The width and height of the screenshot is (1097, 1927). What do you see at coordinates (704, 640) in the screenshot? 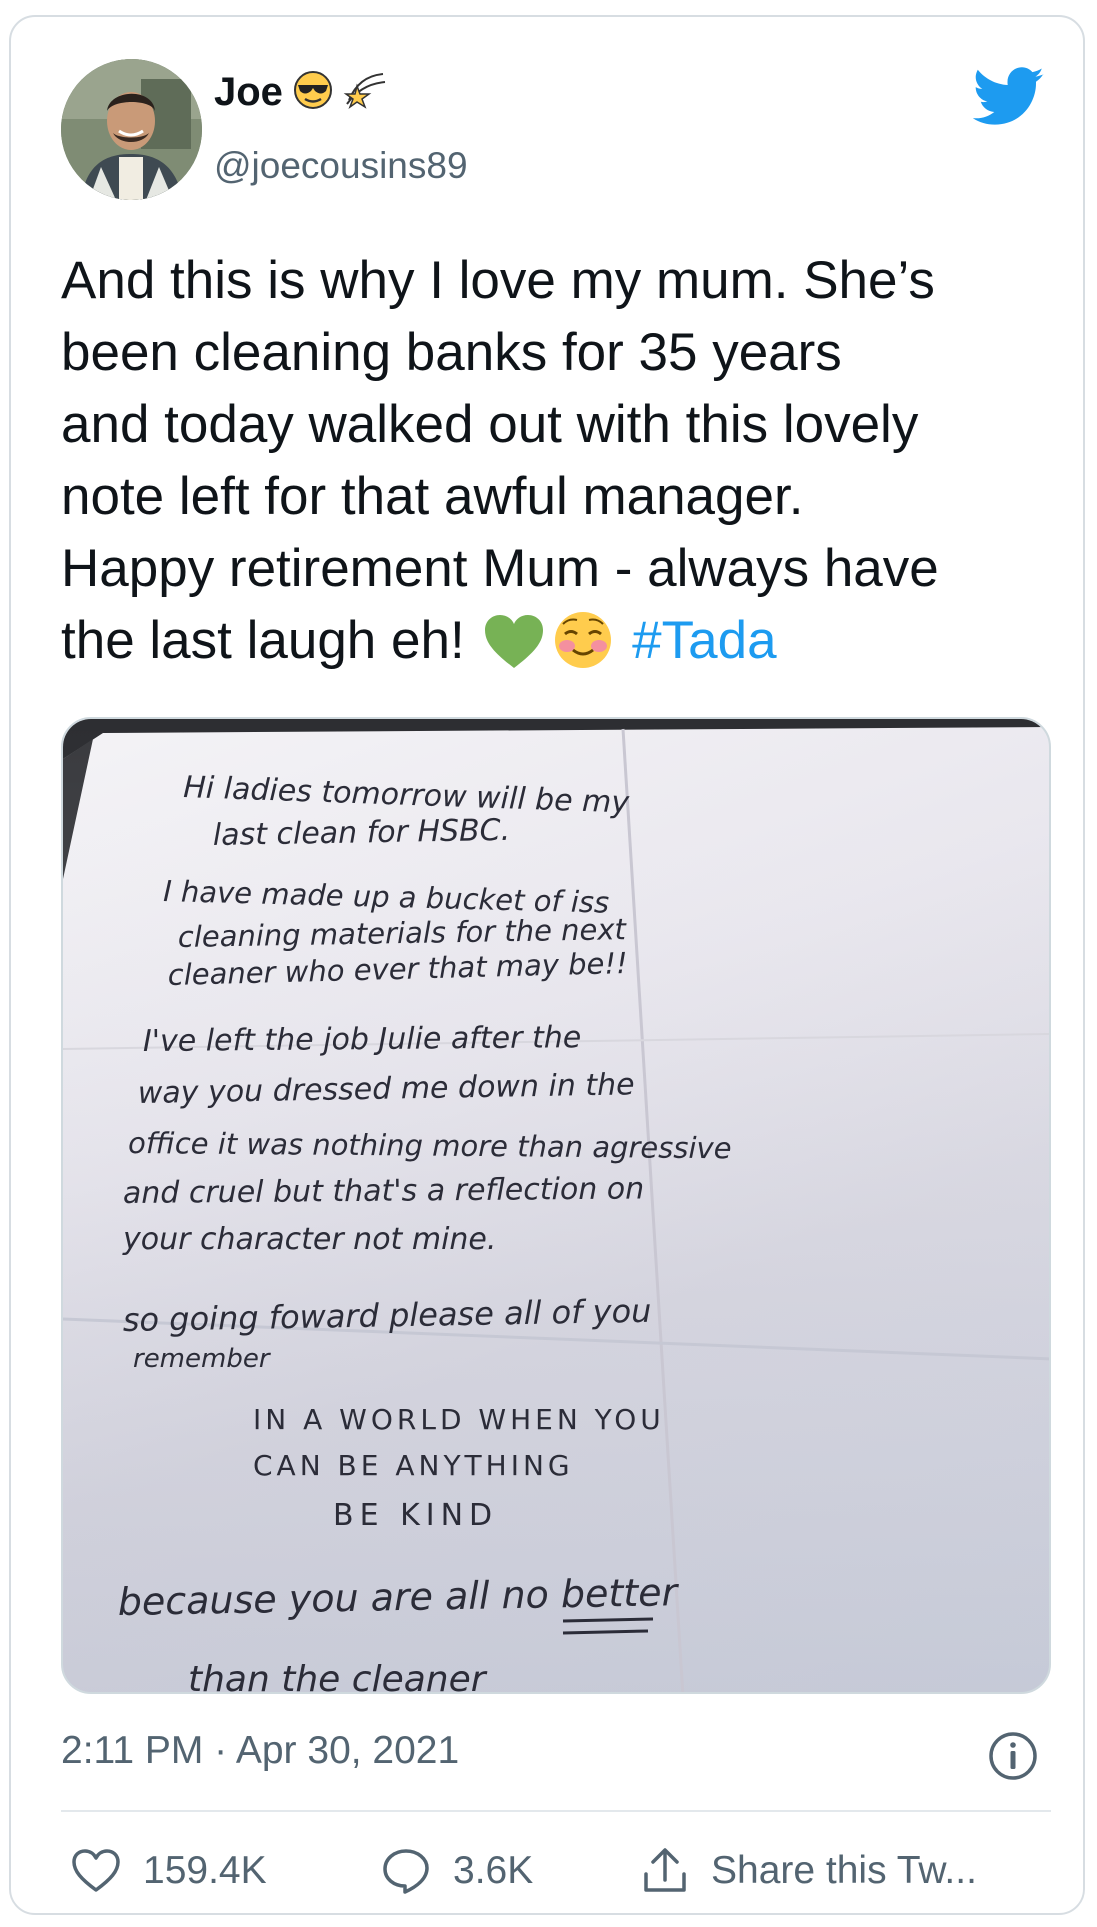
I see `hashtag-link: #Tada` at bounding box center [704, 640].